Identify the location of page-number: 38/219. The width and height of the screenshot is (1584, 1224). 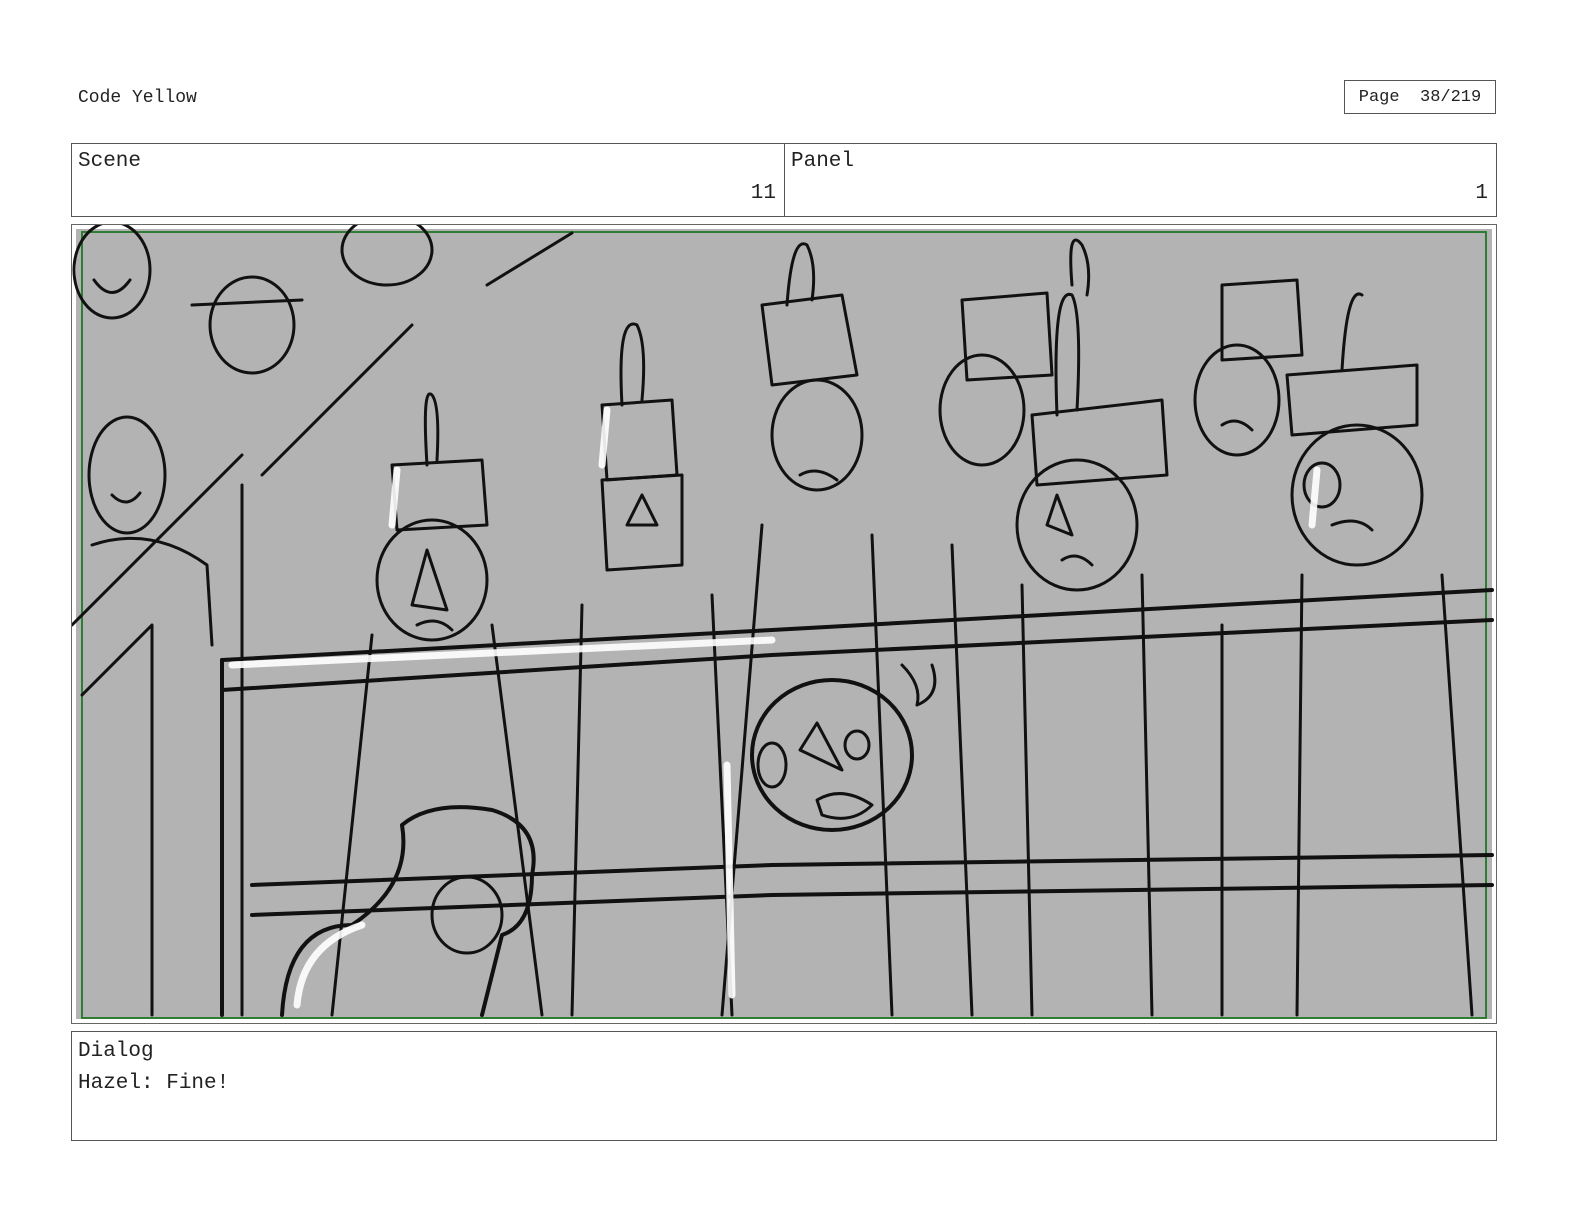
(1451, 97).